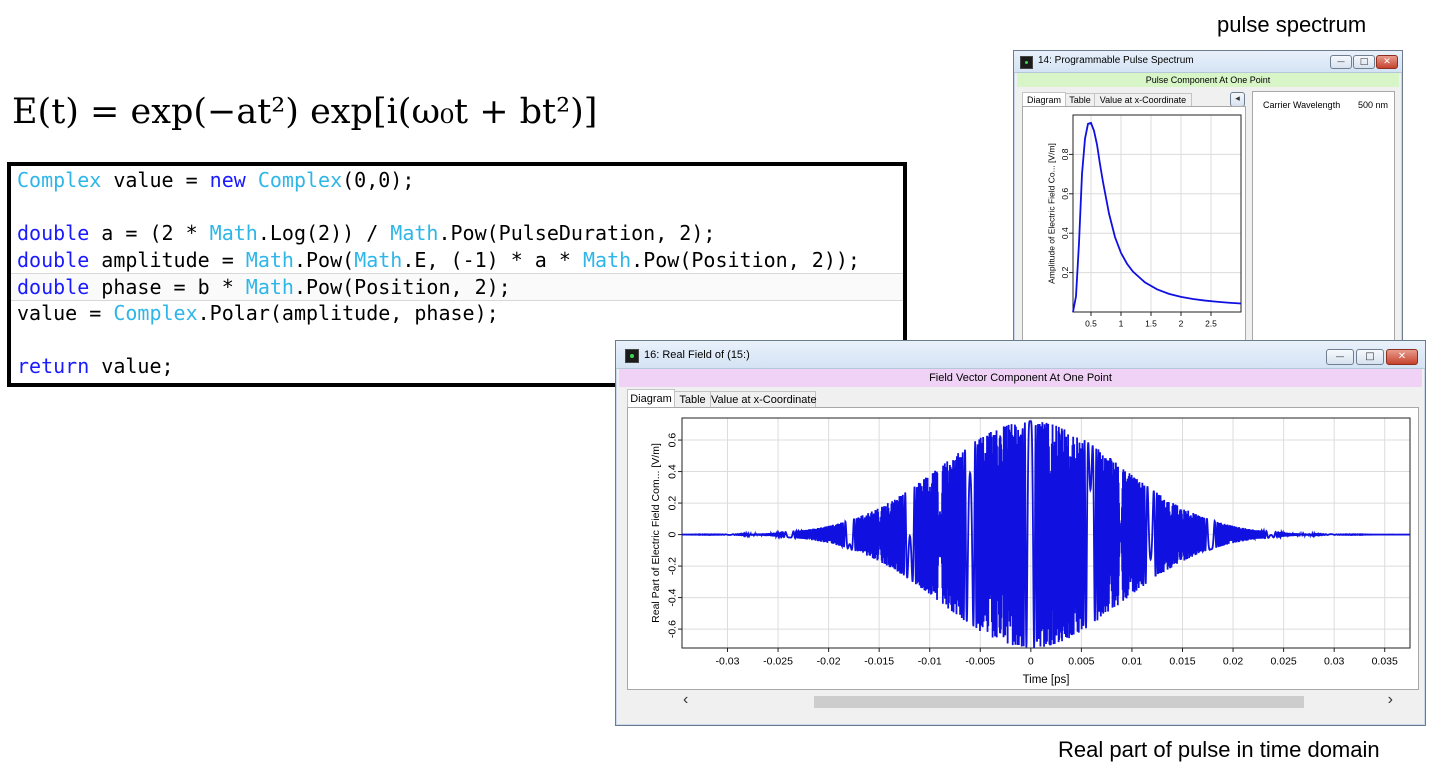 The height and width of the screenshot is (779, 1441). I want to click on code-line: value = Complex.Polar(amplitude, phase);, so click(258, 313).